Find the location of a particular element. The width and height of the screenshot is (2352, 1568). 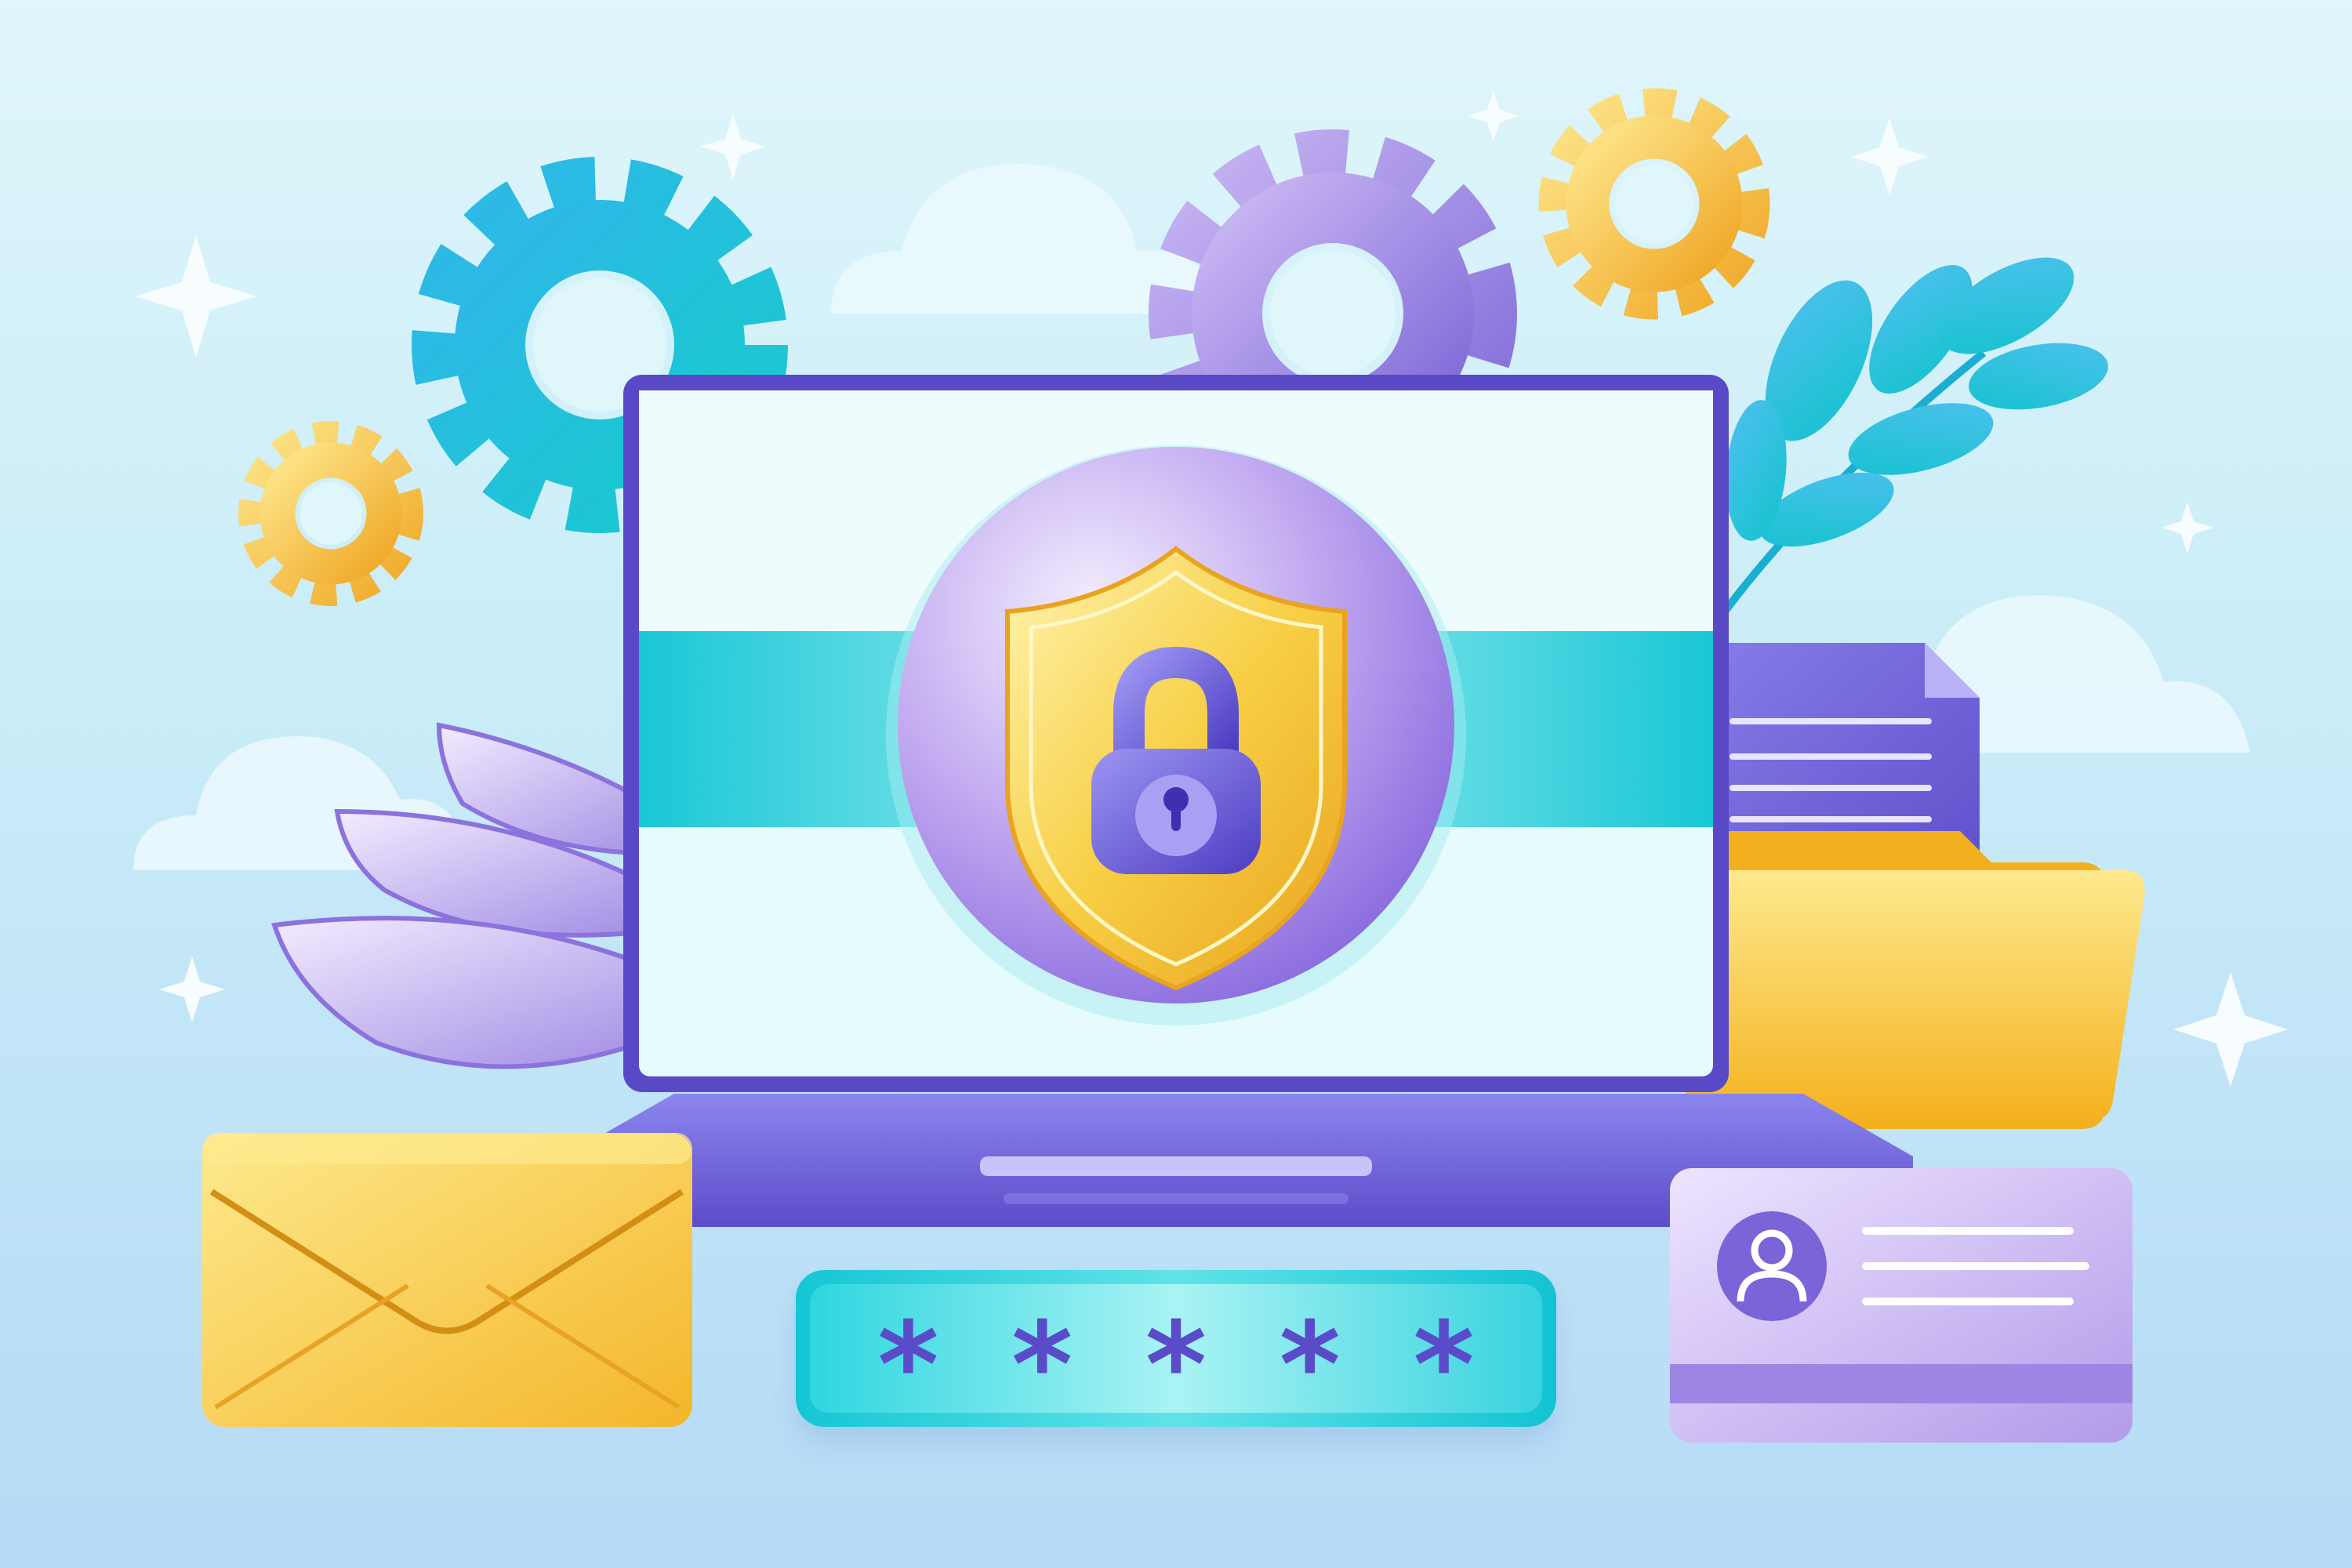

password-mask: * * * * * is located at coordinates (1176, 1354).